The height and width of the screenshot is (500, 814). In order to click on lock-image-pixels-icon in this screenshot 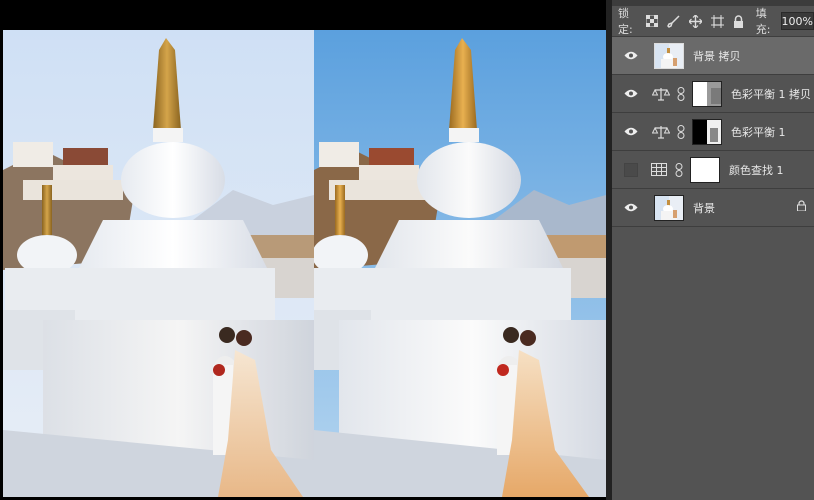, I will do `click(673, 21)`.